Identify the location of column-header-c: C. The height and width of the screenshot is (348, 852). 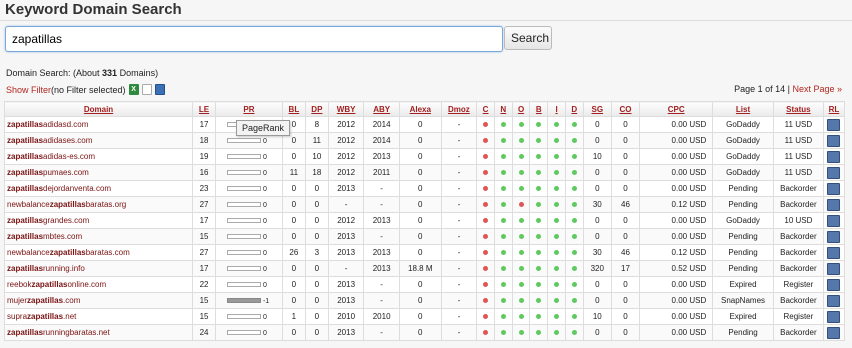
(485, 109).